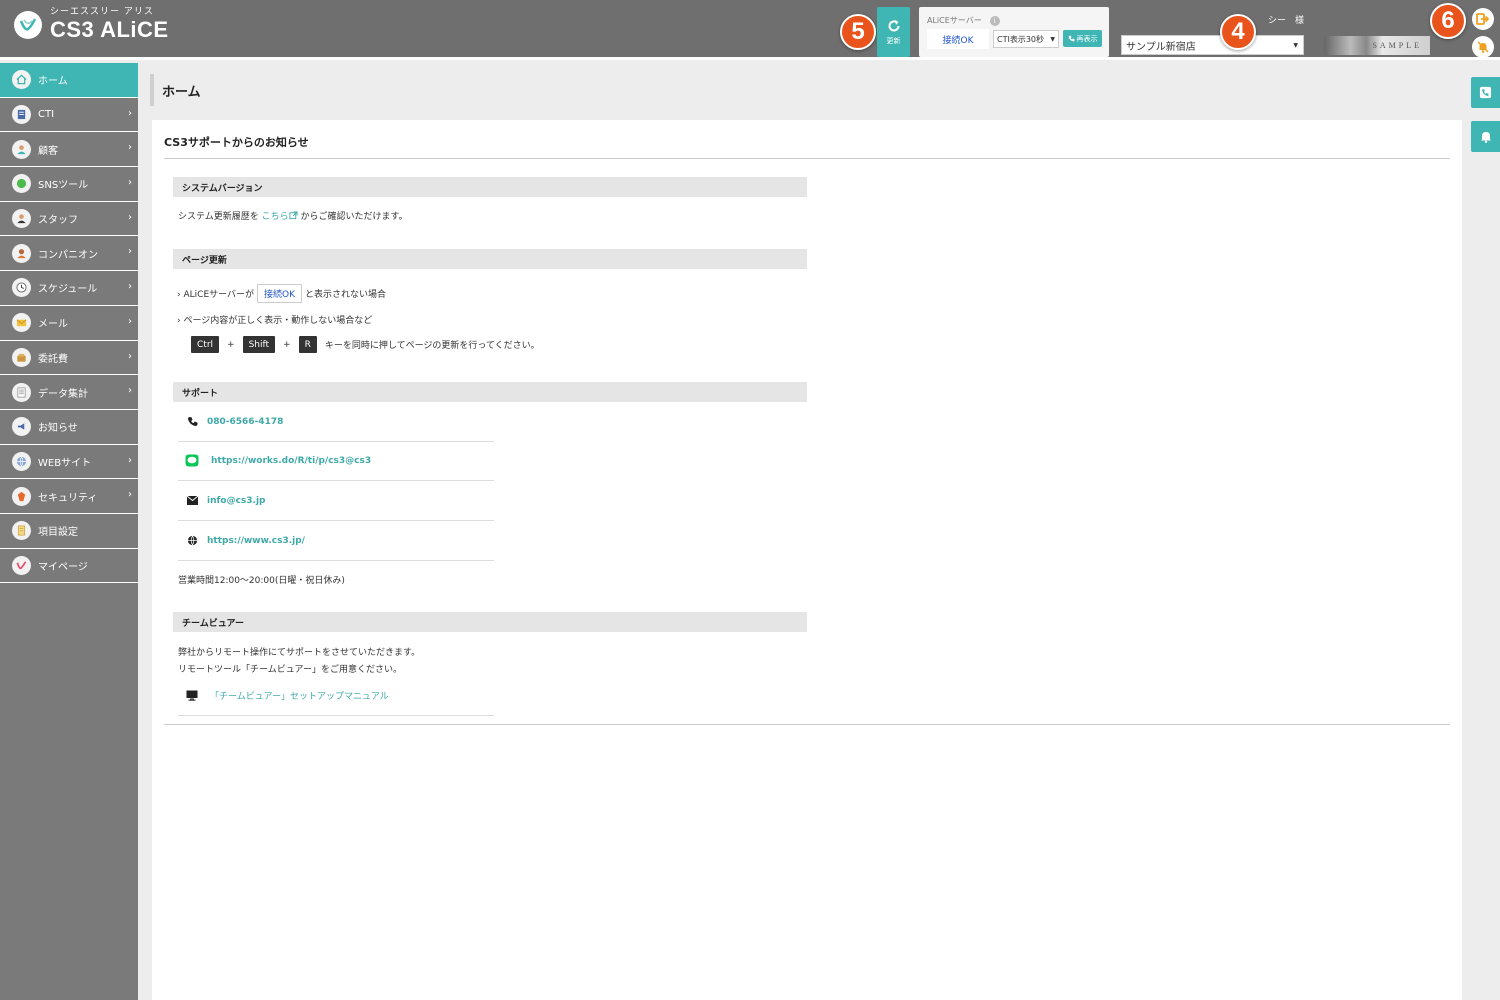  I want to click on server-status-panel: ALiCEサーバー i 接続OK CTI表示30秒 ▼ 再表示, so click(1014, 32).